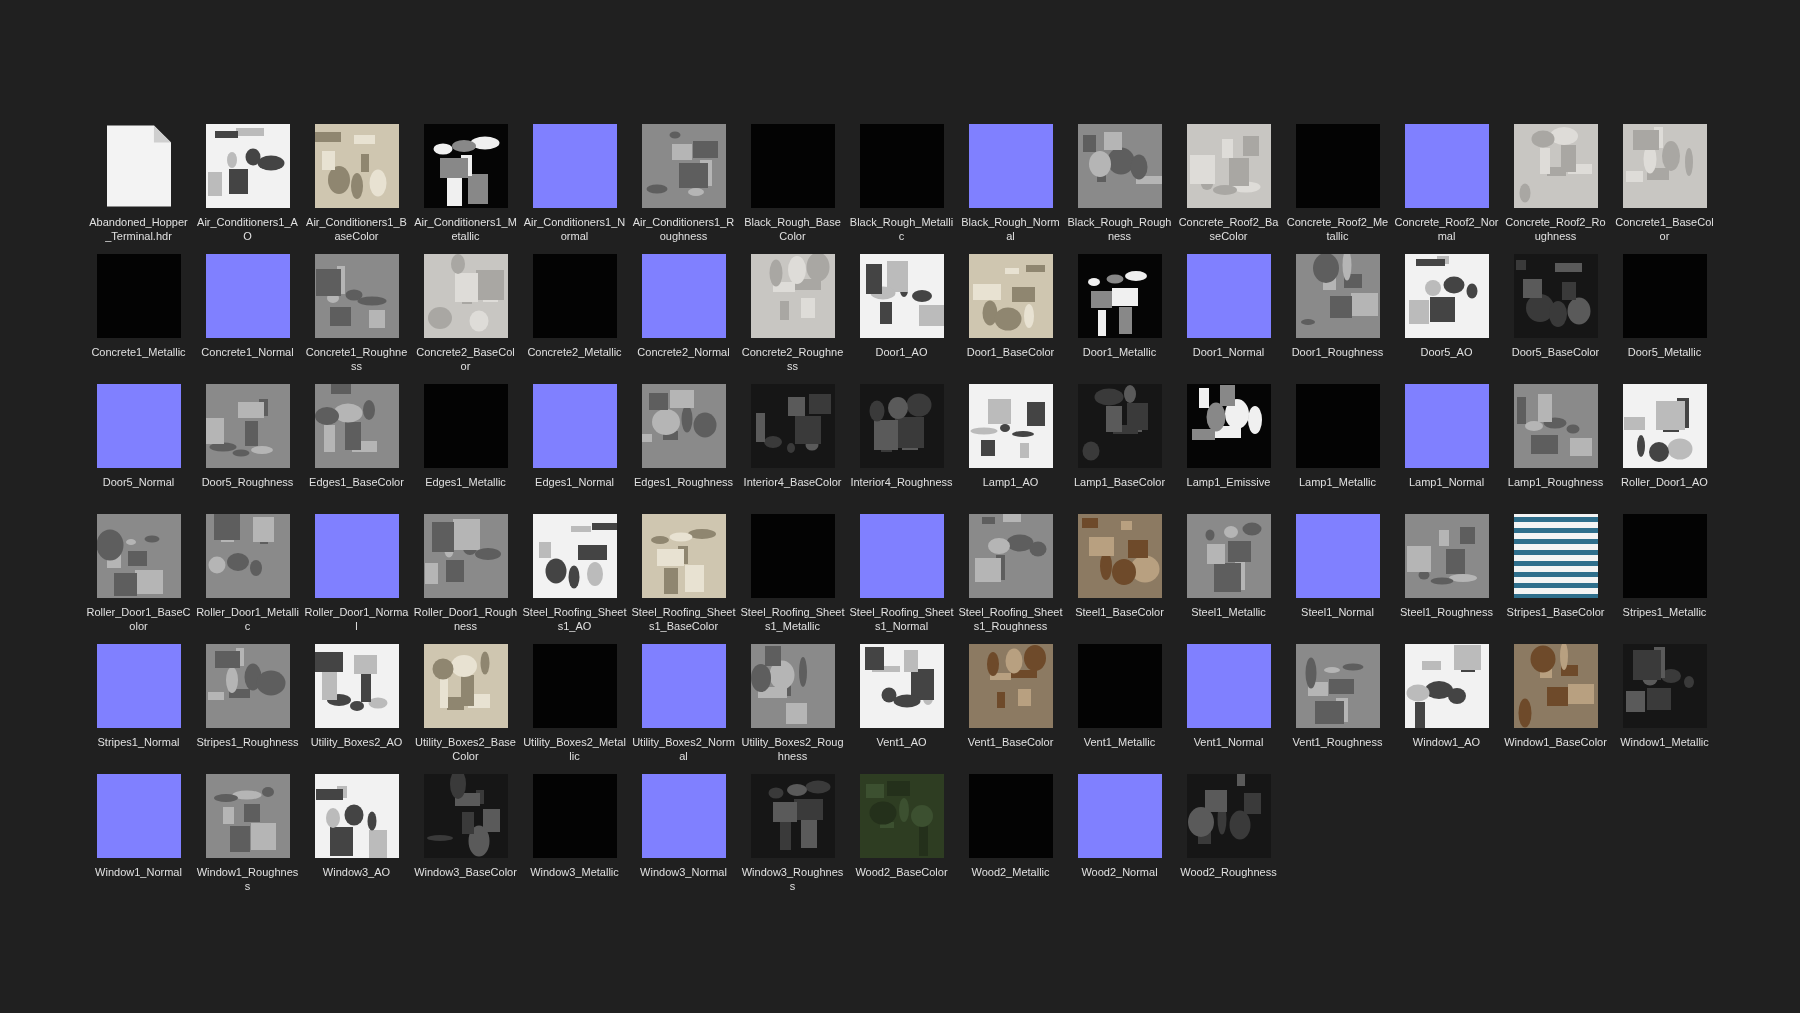  What do you see at coordinates (1228, 749) in the screenshot?
I see `file-name: Vent1_Normal` at bounding box center [1228, 749].